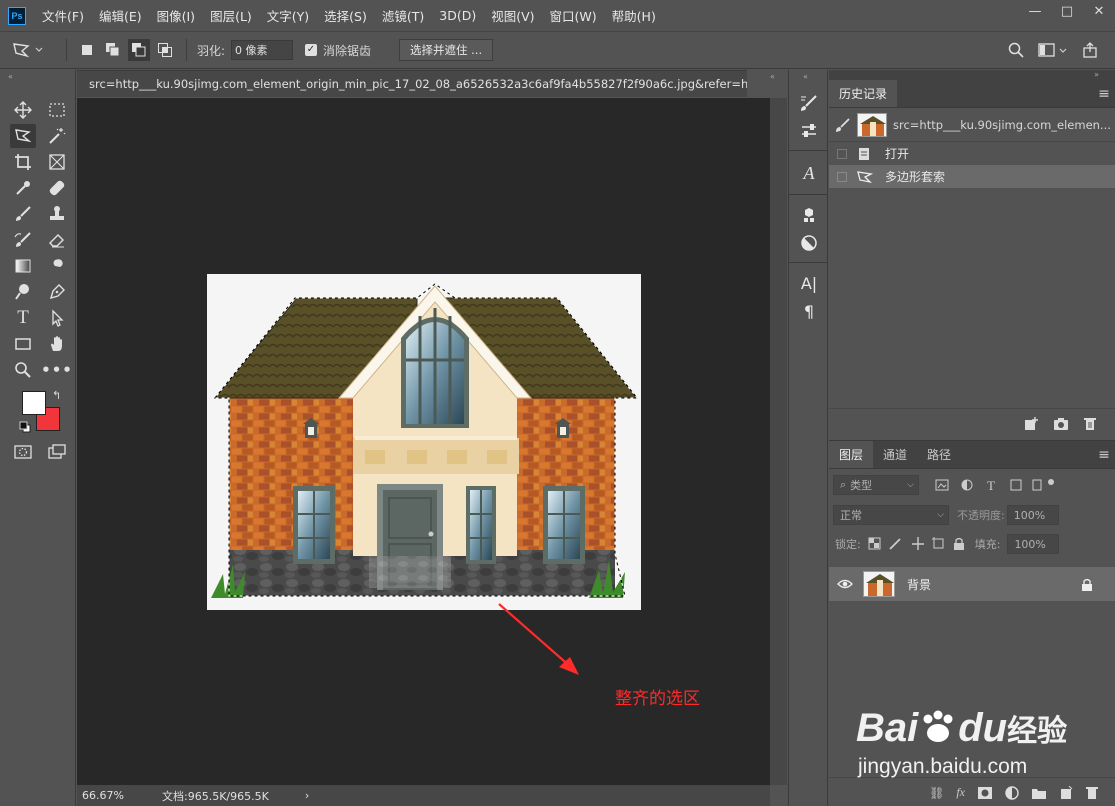 This screenshot has width=1115, height=806. What do you see at coordinates (10, 76) in the screenshot?
I see `collapse-toolbar-icon: «` at bounding box center [10, 76].